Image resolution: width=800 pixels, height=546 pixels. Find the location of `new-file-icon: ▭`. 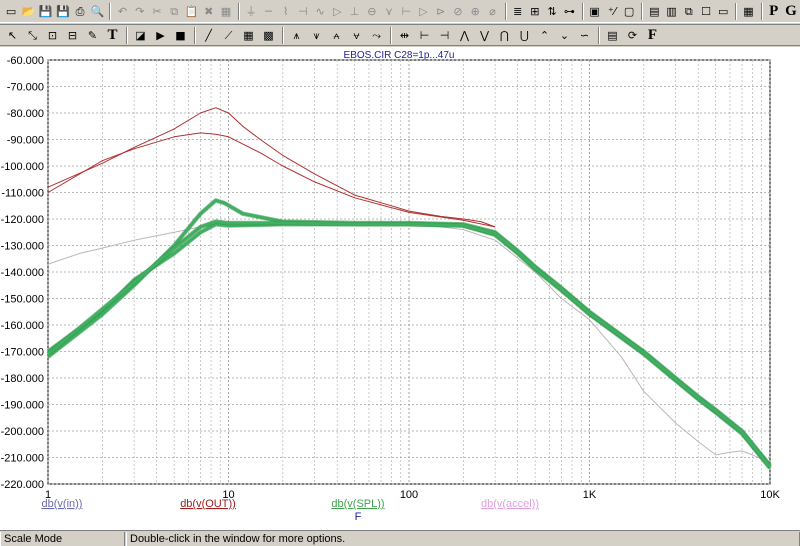

new-file-icon: ▭ is located at coordinates (11, 11).